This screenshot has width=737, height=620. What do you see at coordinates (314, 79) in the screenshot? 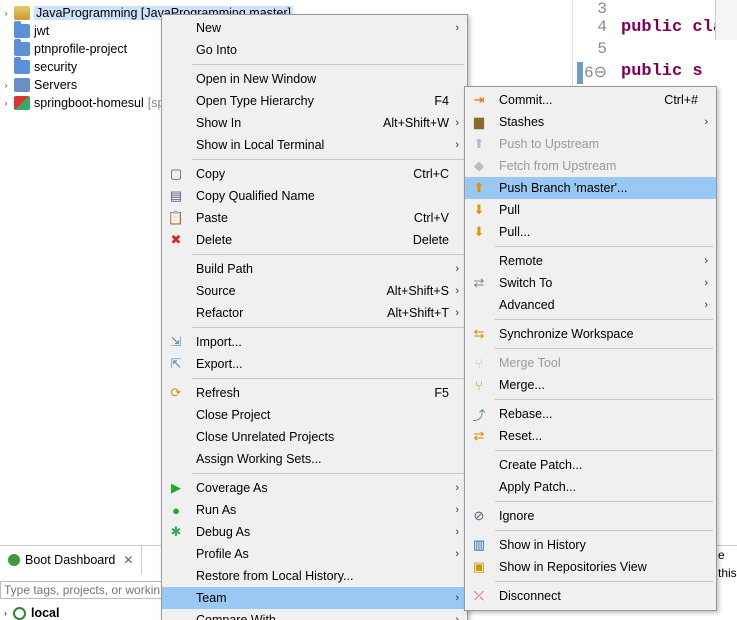
I see `menu-item-open-in-new-window: Open in New Window` at bounding box center [314, 79].